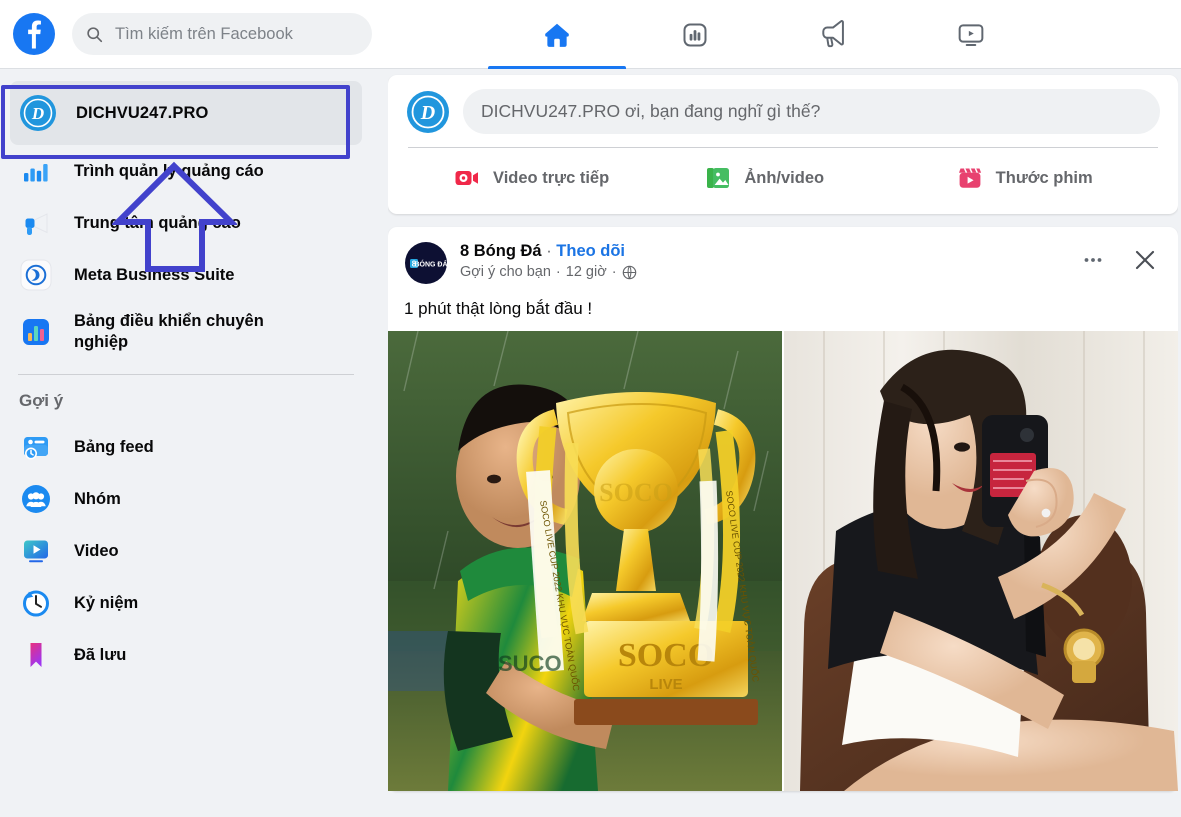 The image size is (1181, 817). I want to click on sidebar-item-label: Video, so click(96, 550).